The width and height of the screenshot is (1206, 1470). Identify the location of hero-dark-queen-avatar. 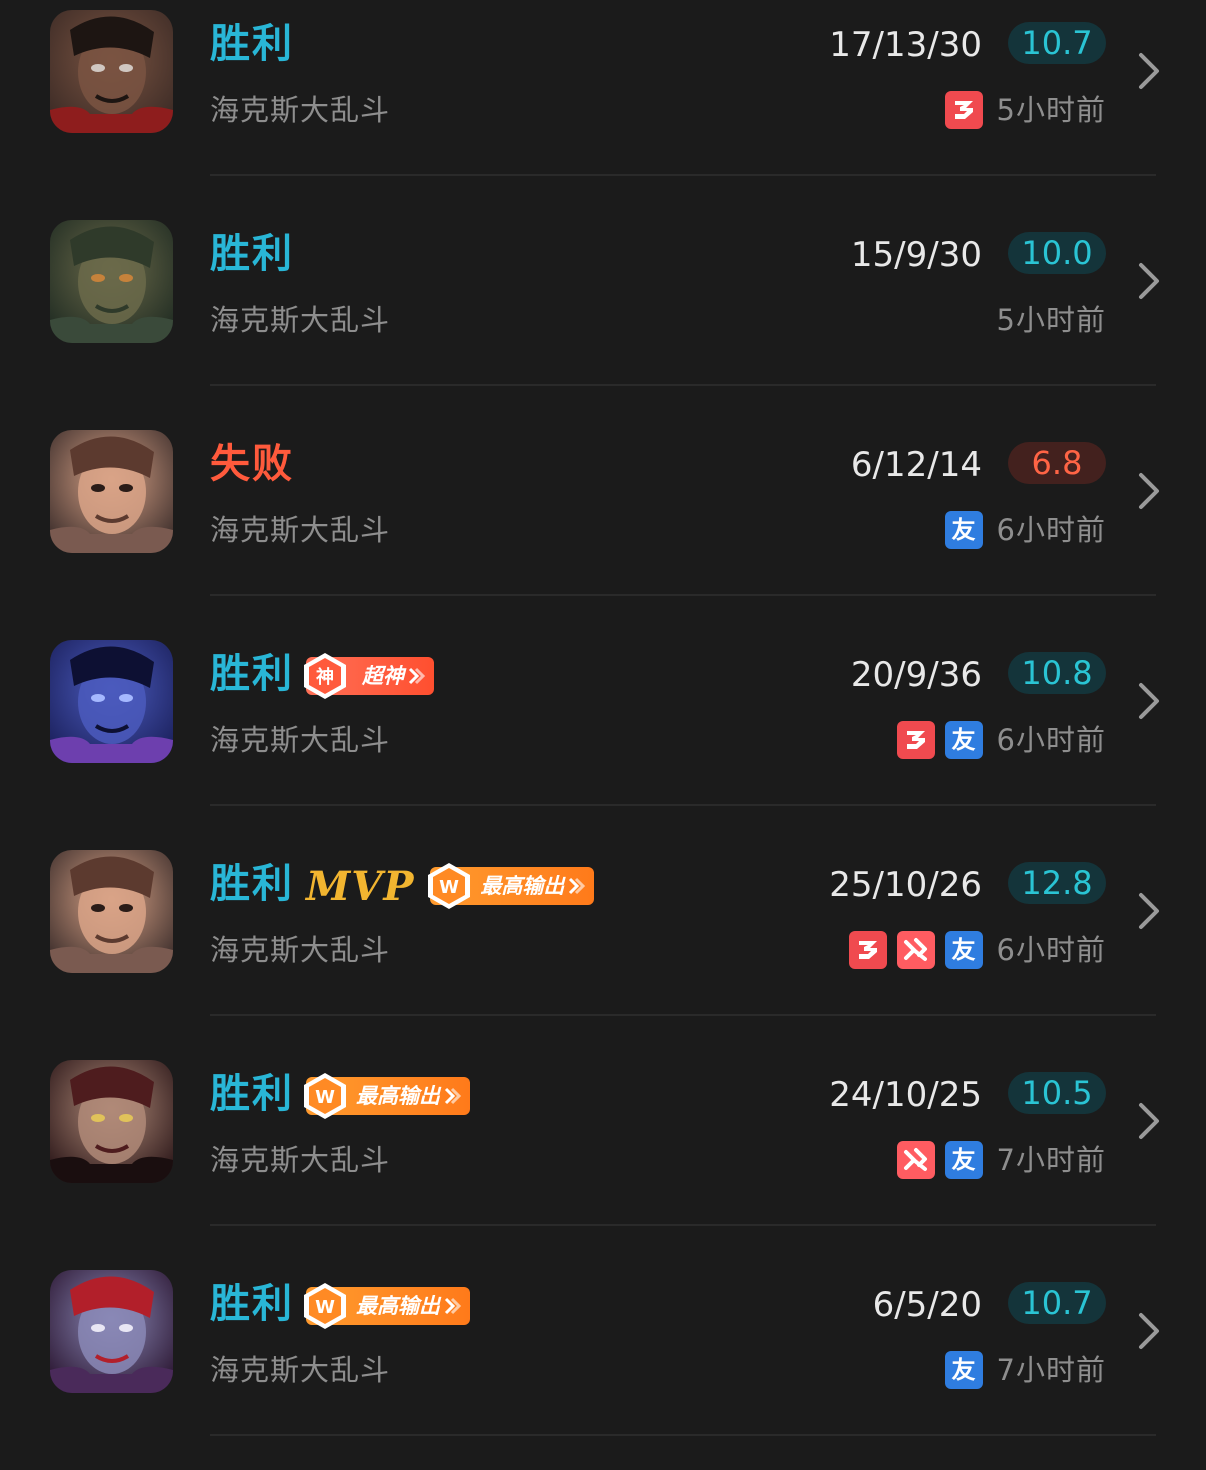
(111, 1121).